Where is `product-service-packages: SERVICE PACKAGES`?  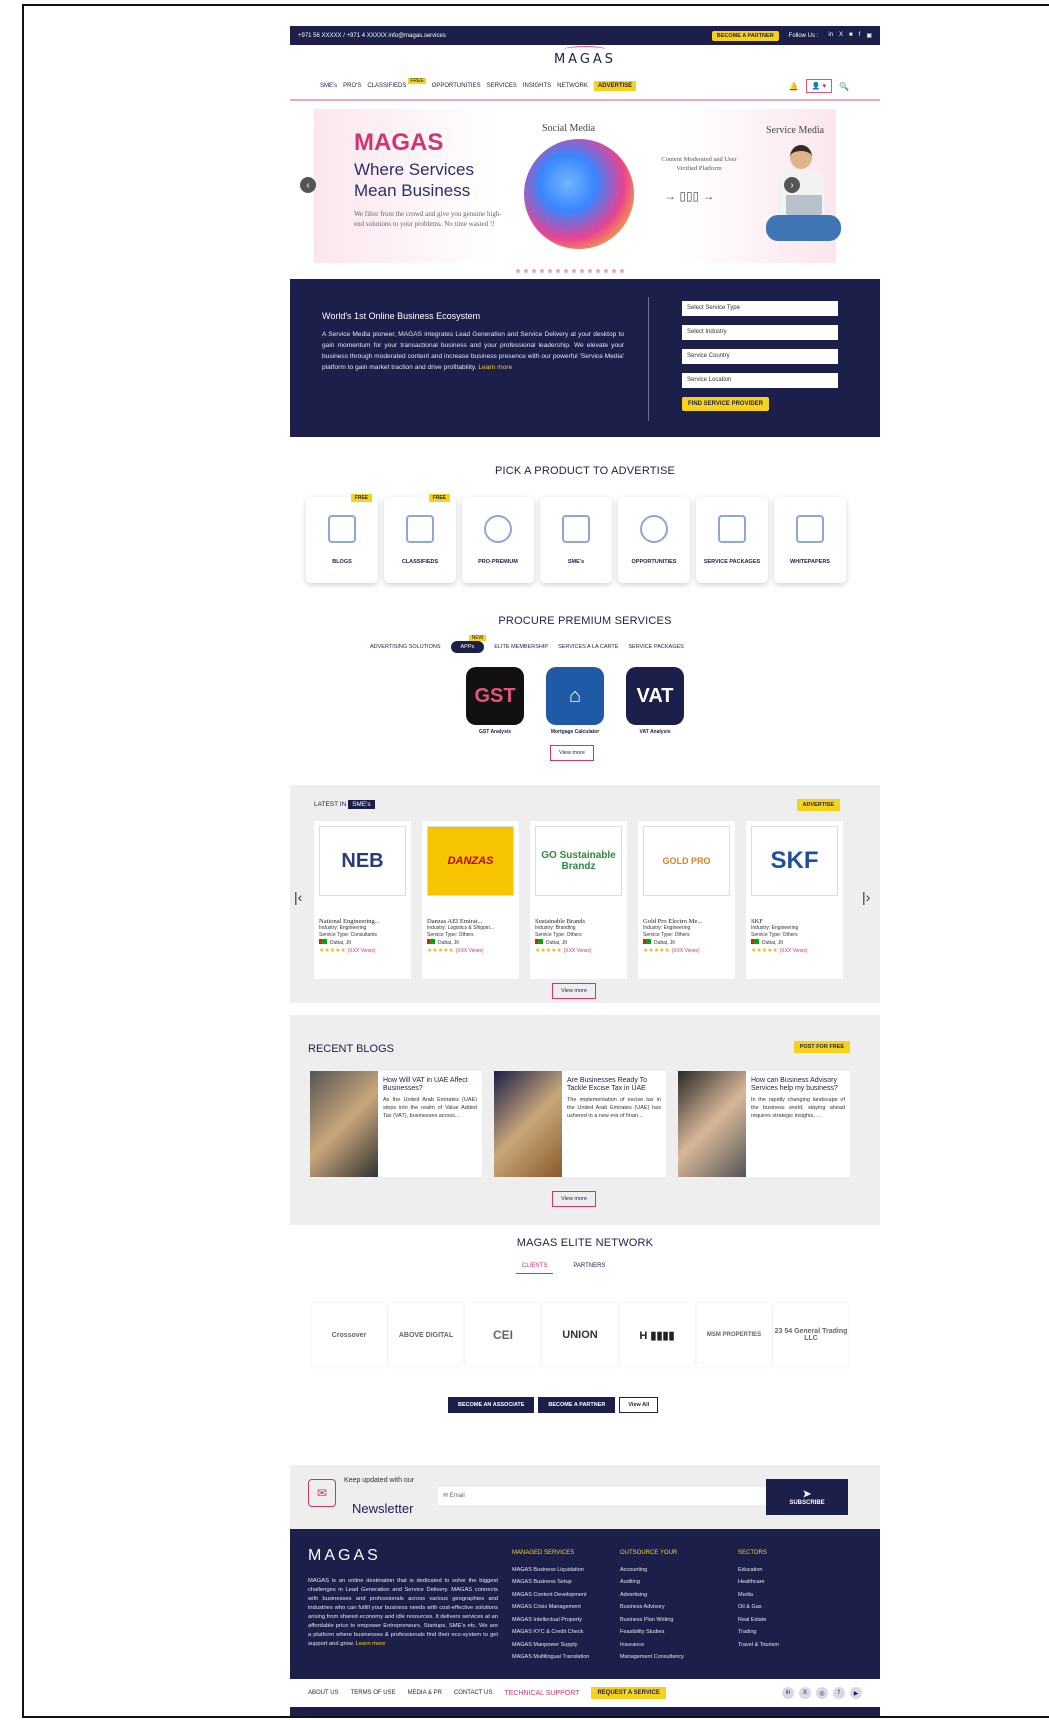 product-service-packages: SERVICE PACKAGES is located at coordinates (732, 540).